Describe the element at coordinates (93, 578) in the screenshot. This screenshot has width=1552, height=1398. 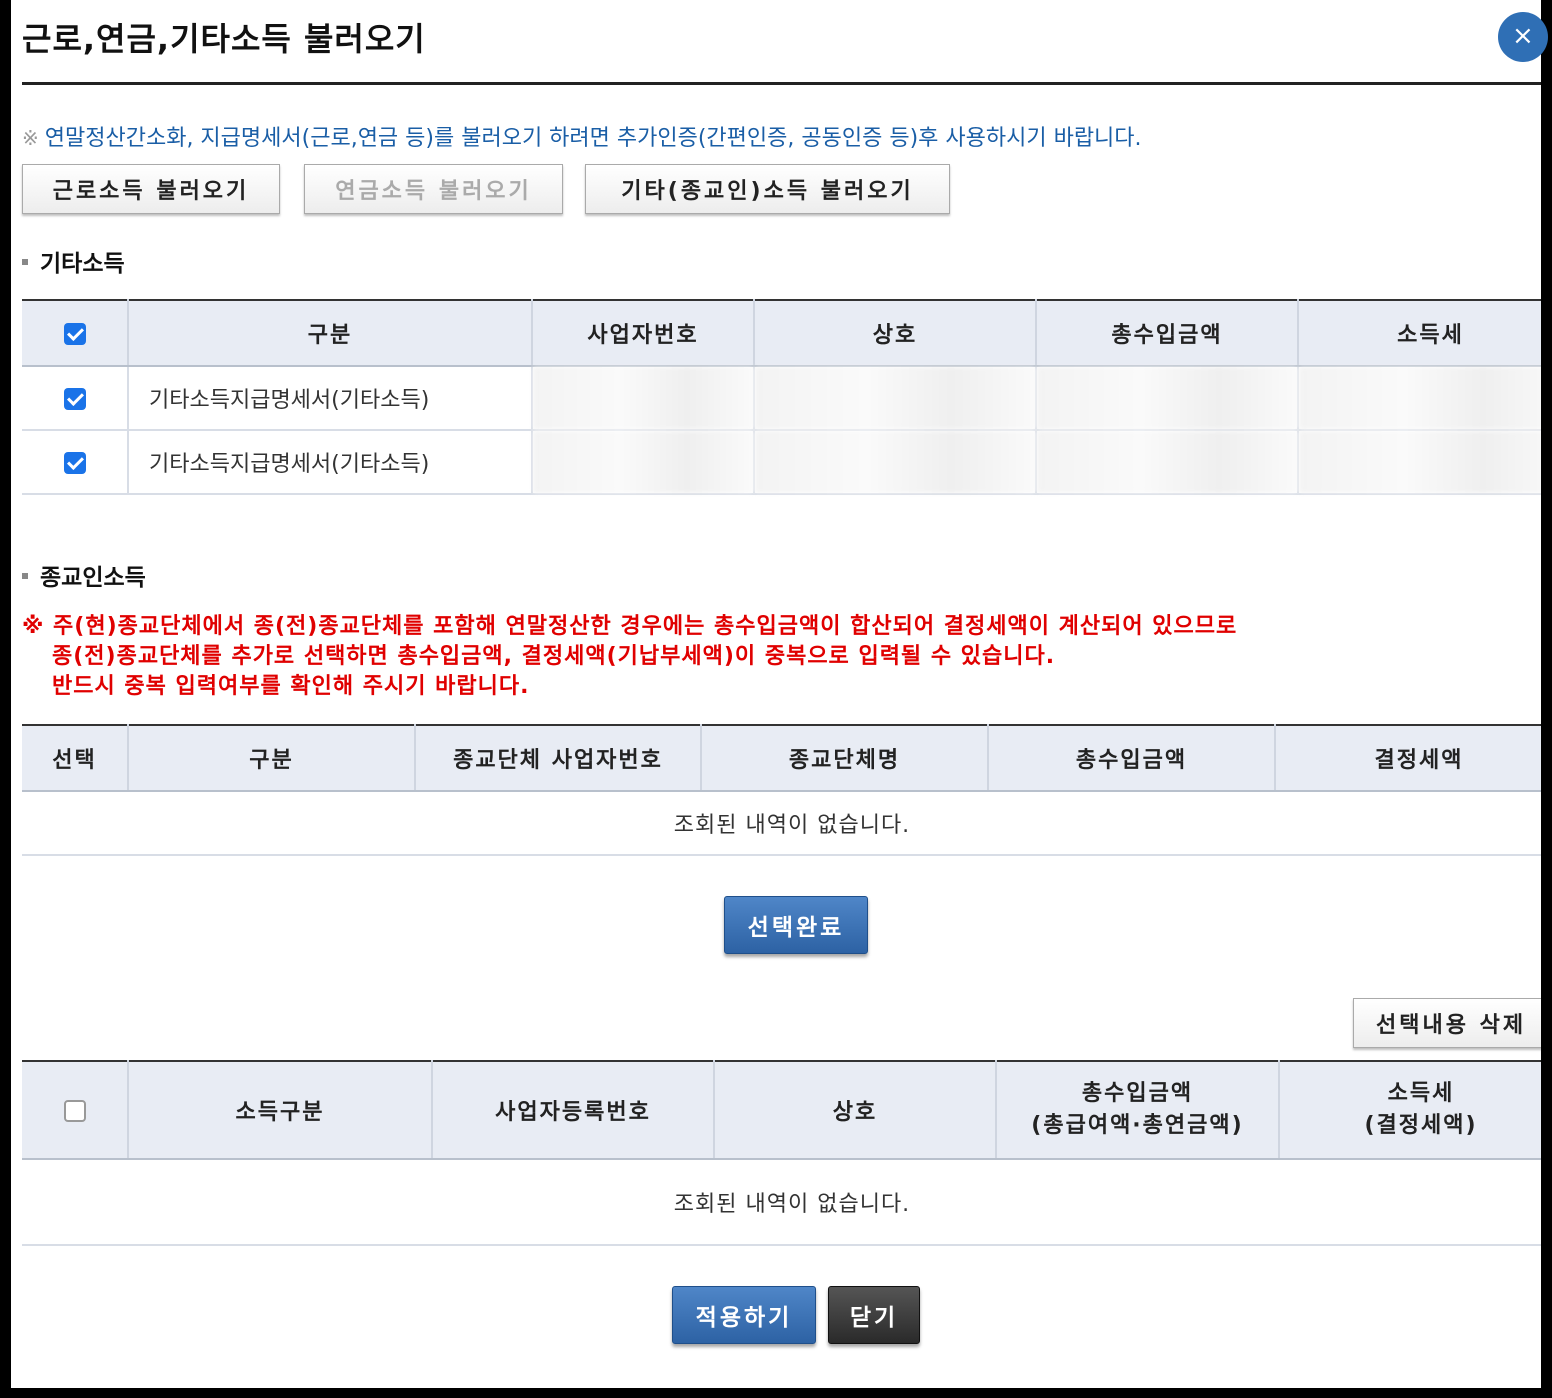
I see `religious-income-title-text: 종교인소득` at that location.